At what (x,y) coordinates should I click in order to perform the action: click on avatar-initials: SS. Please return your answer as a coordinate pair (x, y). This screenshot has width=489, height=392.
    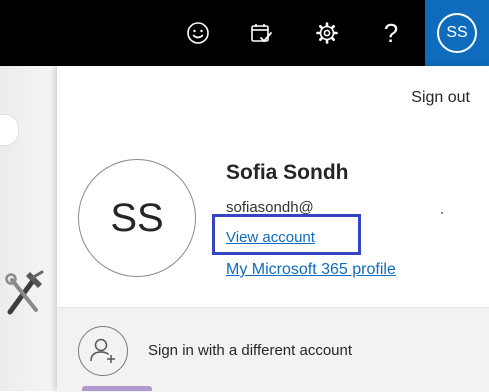
    Looking at the image, I should click on (457, 32).